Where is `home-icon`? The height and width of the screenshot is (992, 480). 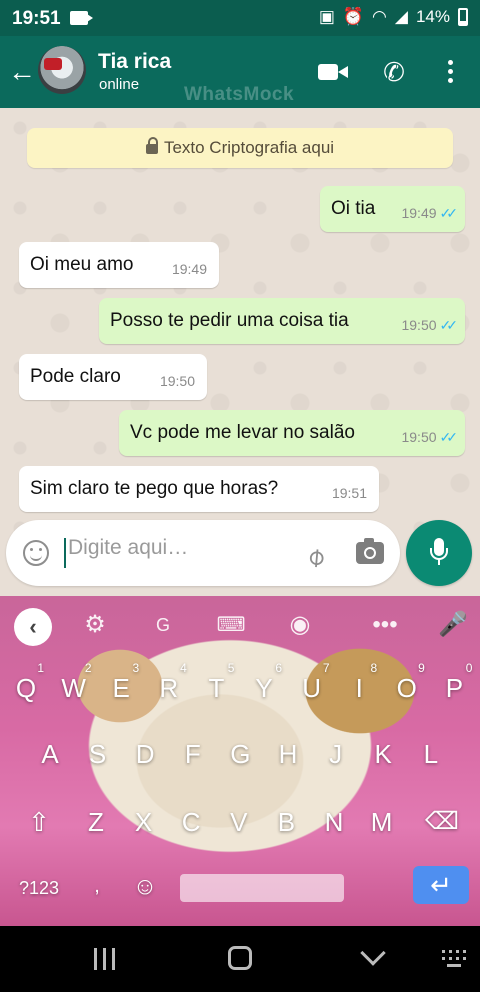 home-icon is located at coordinates (240, 958).